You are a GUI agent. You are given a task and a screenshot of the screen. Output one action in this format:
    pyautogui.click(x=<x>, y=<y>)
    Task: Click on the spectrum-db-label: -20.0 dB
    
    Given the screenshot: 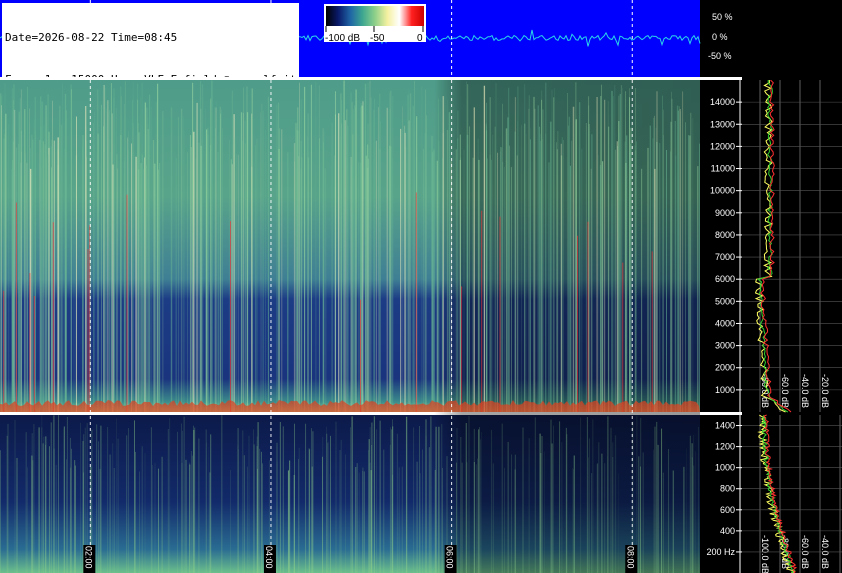 What is the action you would take?
    pyautogui.click(x=825, y=391)
    